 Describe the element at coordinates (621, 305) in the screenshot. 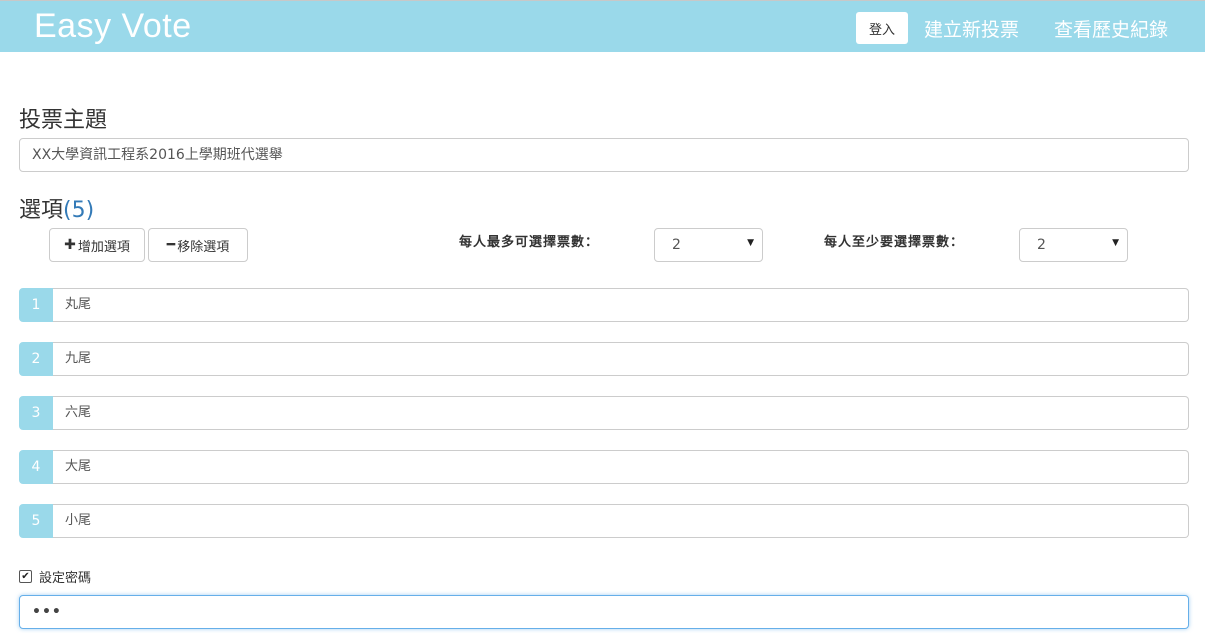

I see `option-input: 丸尾` at that location.